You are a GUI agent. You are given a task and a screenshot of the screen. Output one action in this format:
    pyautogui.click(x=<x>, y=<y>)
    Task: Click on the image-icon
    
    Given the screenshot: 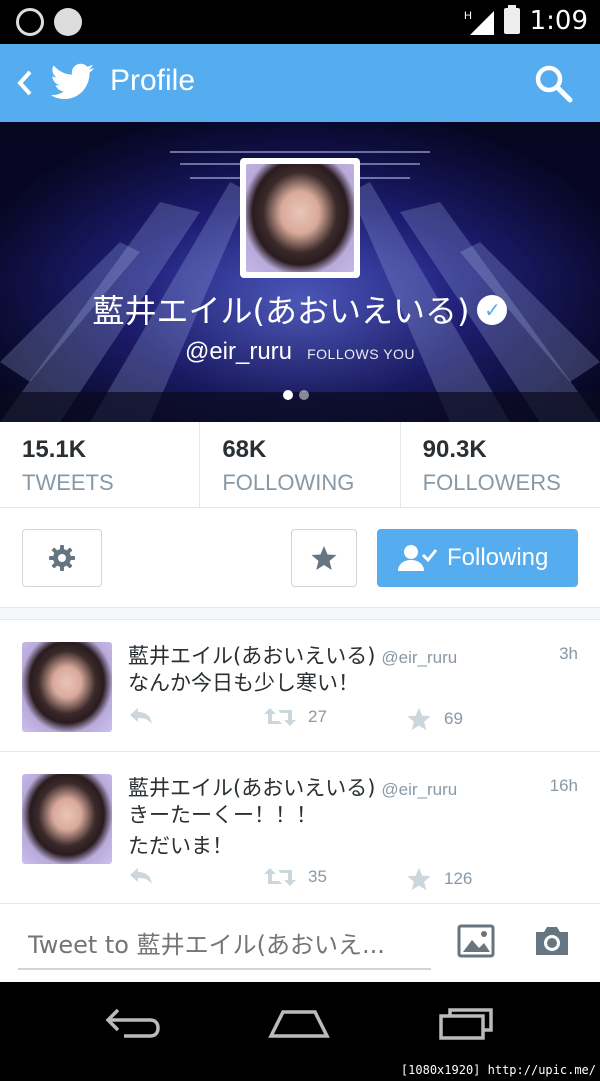 What is the action you would take?
    pyautogui.click(x=476, y=941)
    